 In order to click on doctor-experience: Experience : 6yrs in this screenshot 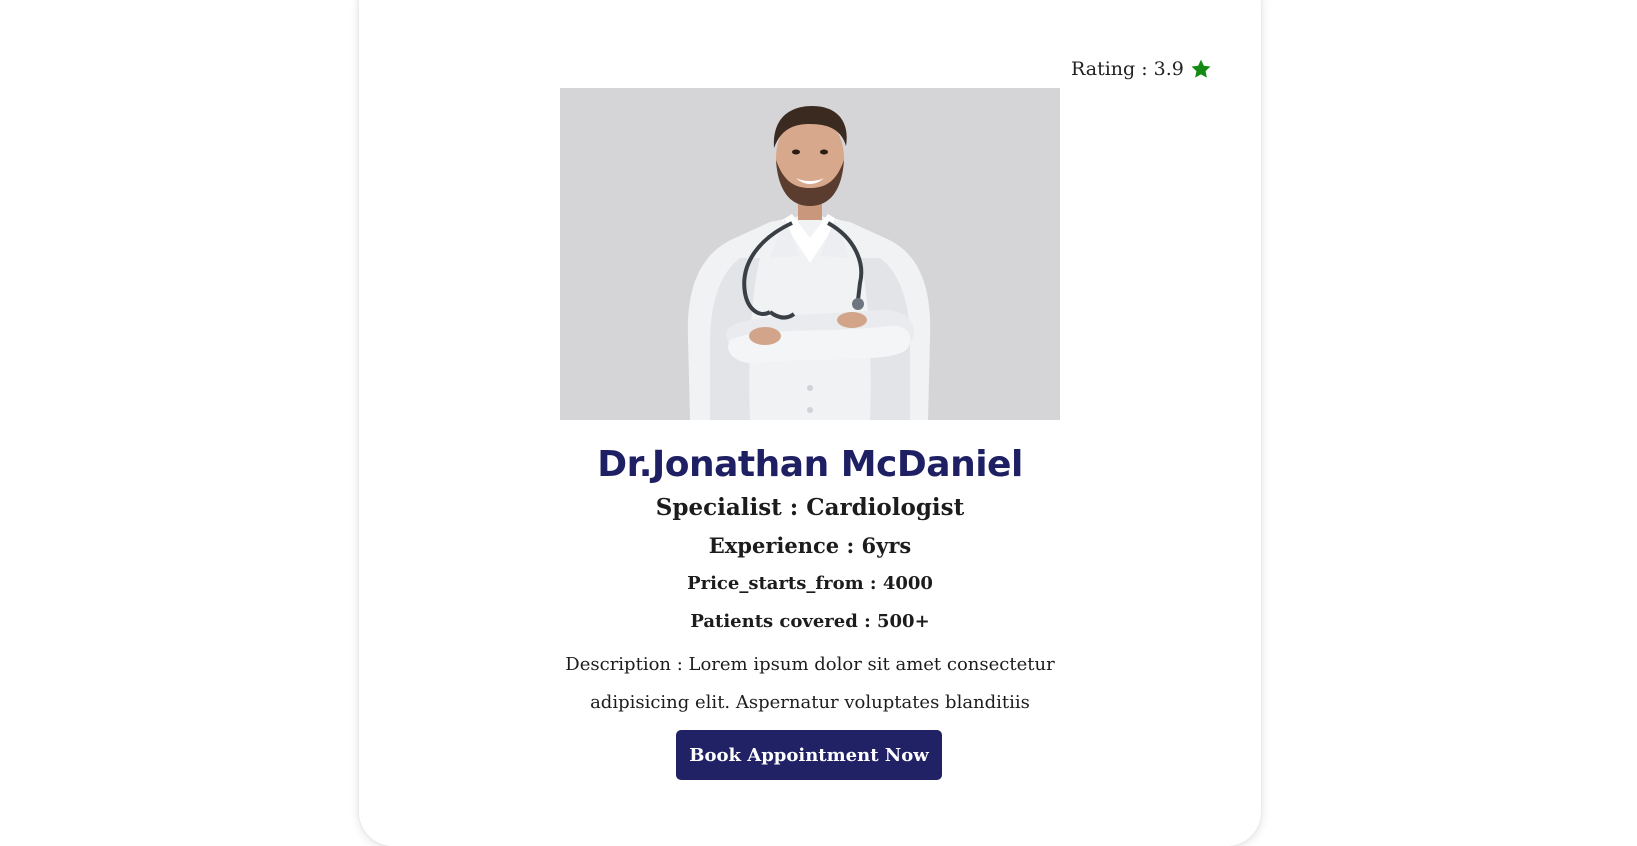, I will do `click(810, 545)`.